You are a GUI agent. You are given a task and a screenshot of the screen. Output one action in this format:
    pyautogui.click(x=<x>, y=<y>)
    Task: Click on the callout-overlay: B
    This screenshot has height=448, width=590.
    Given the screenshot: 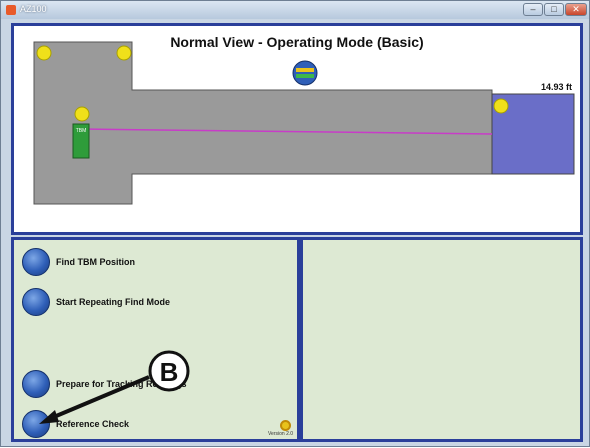 What is the action you would take?
    pyautogui.click(x=114, y=387)
    